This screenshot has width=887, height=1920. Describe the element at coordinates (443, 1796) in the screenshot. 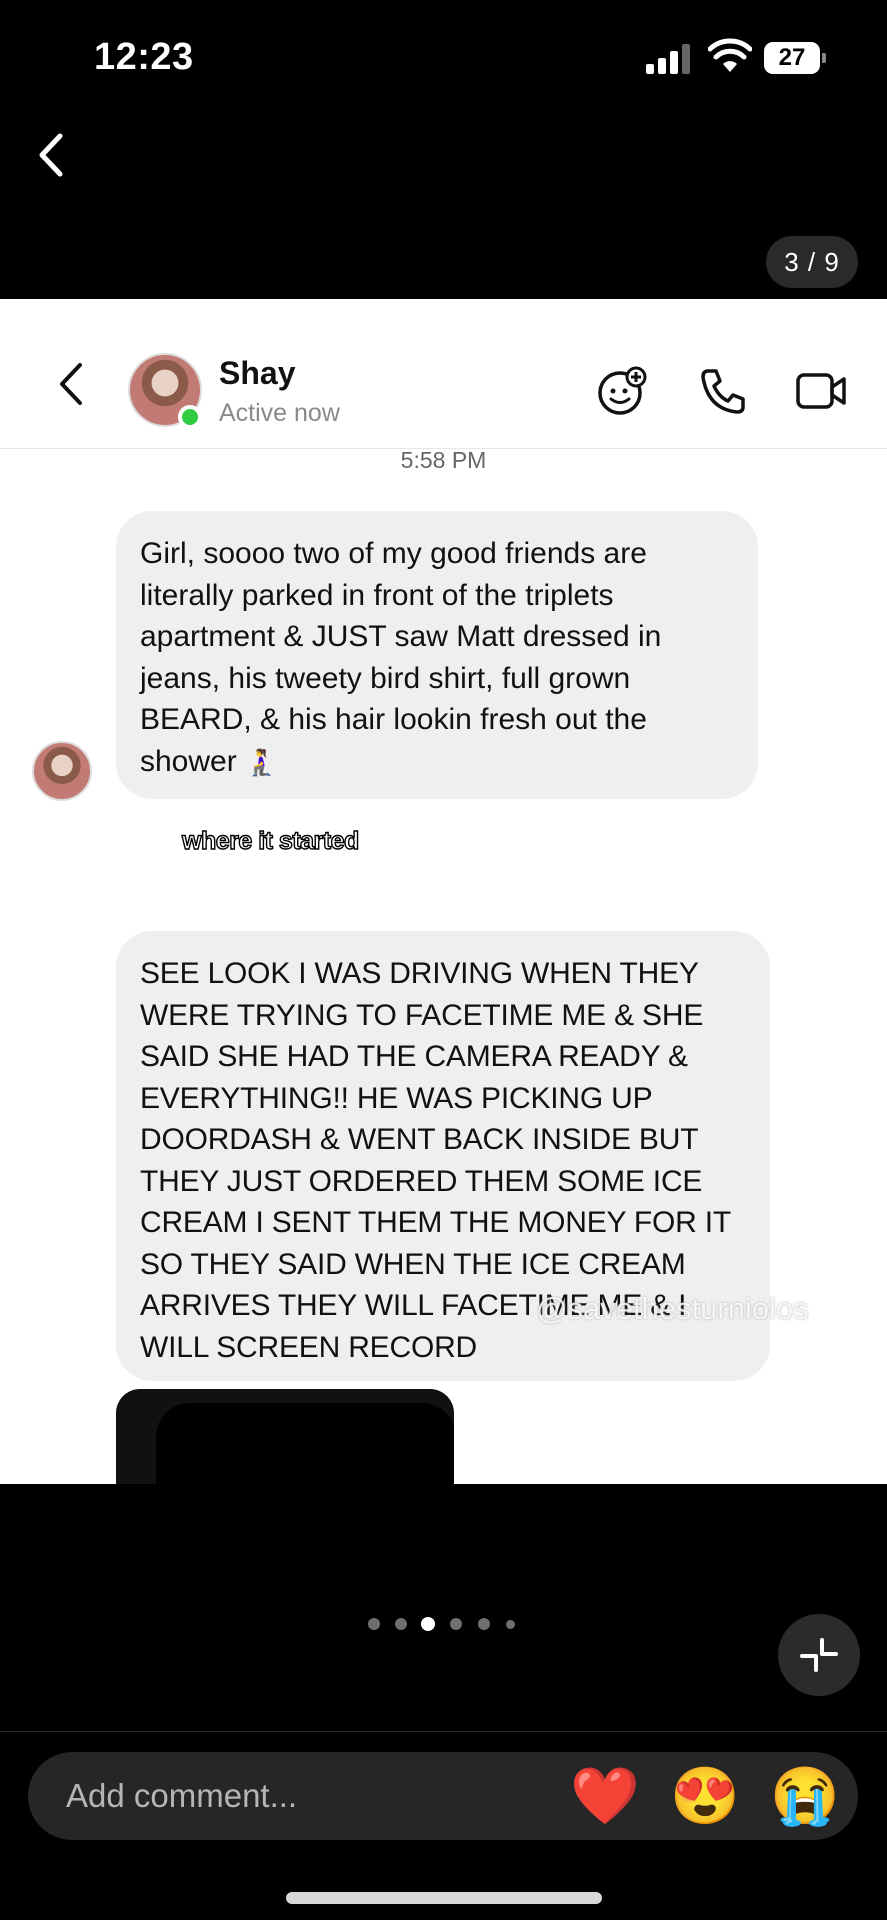

I see `comment-bar: Add comment... ❤️ 😍 😭` at that location.